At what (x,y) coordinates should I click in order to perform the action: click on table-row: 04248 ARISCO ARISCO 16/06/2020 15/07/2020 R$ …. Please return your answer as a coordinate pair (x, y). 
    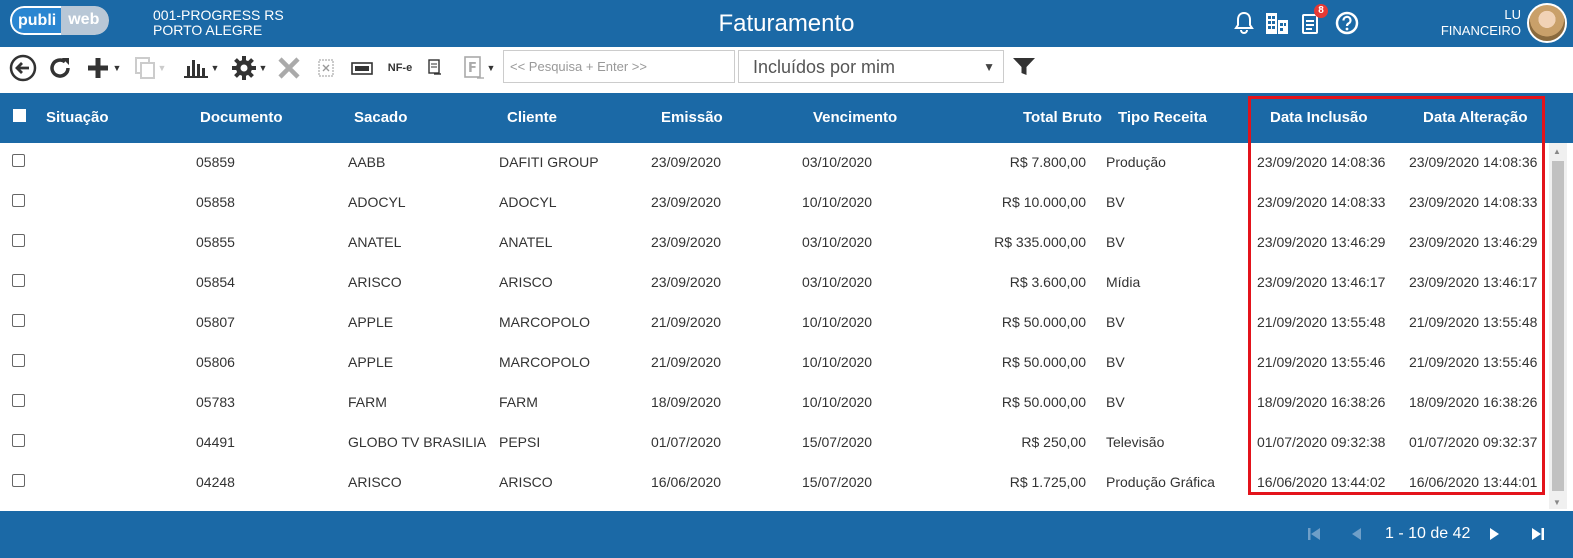
    Looking at the image, I should click on (774, 483).